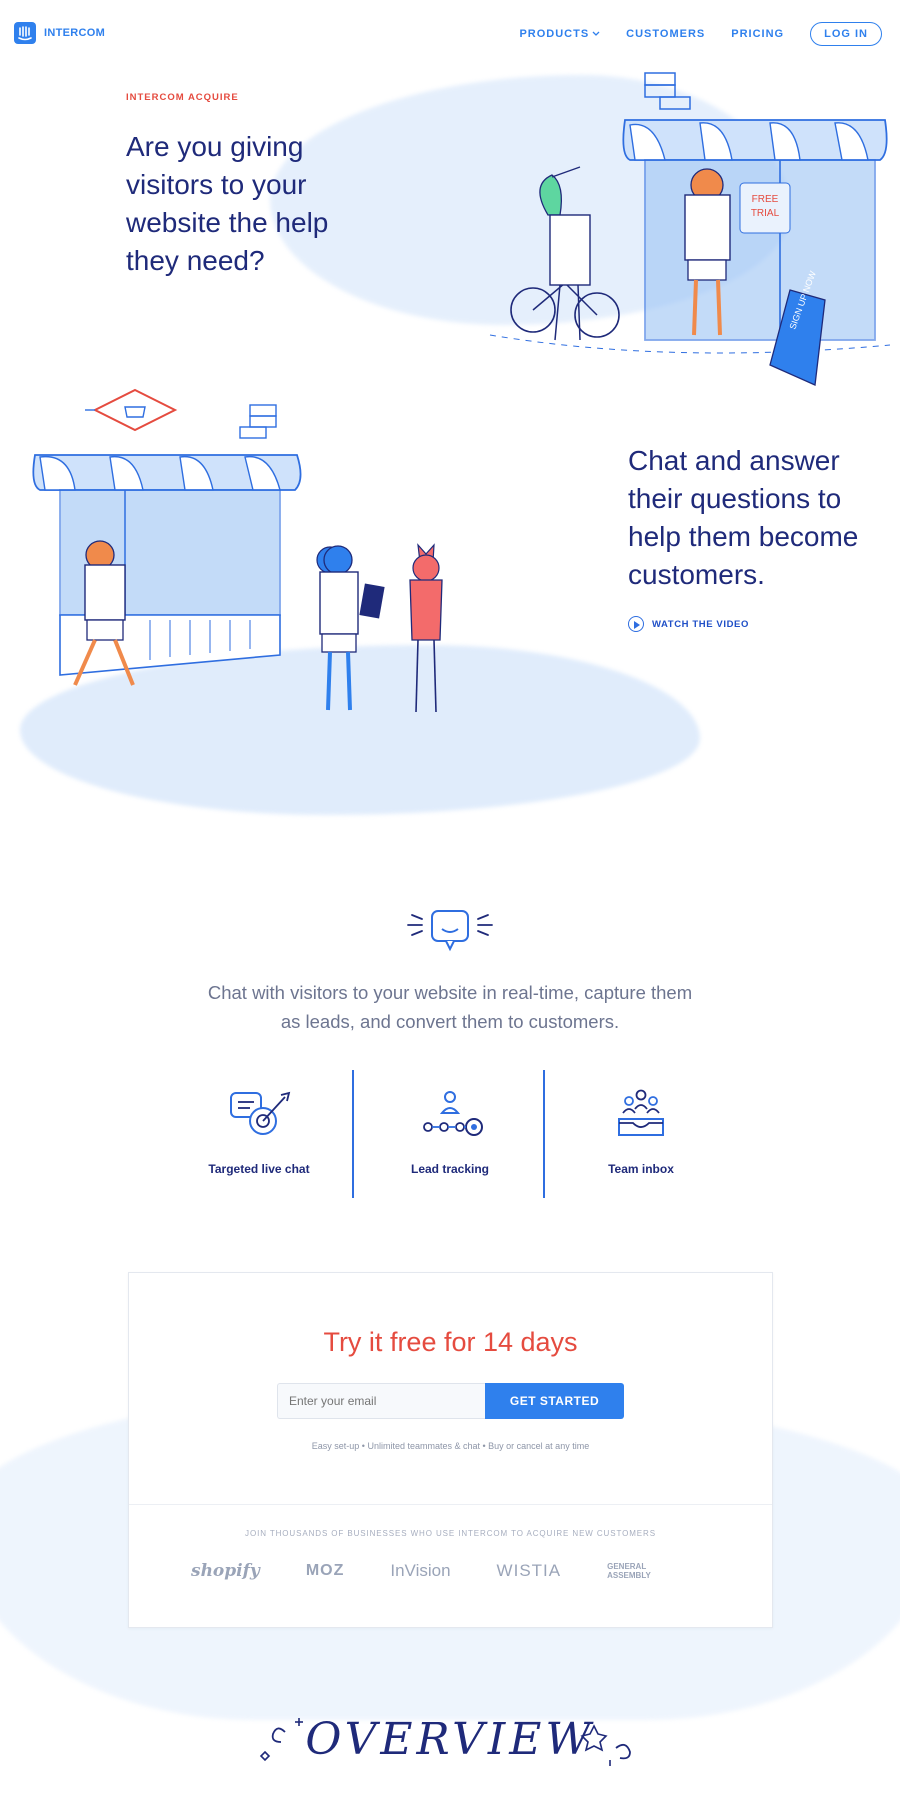 The image size is (900, 1800). Describe the element at coordinates (381, 1401) in the screenshot. I see `email-input` at that location.